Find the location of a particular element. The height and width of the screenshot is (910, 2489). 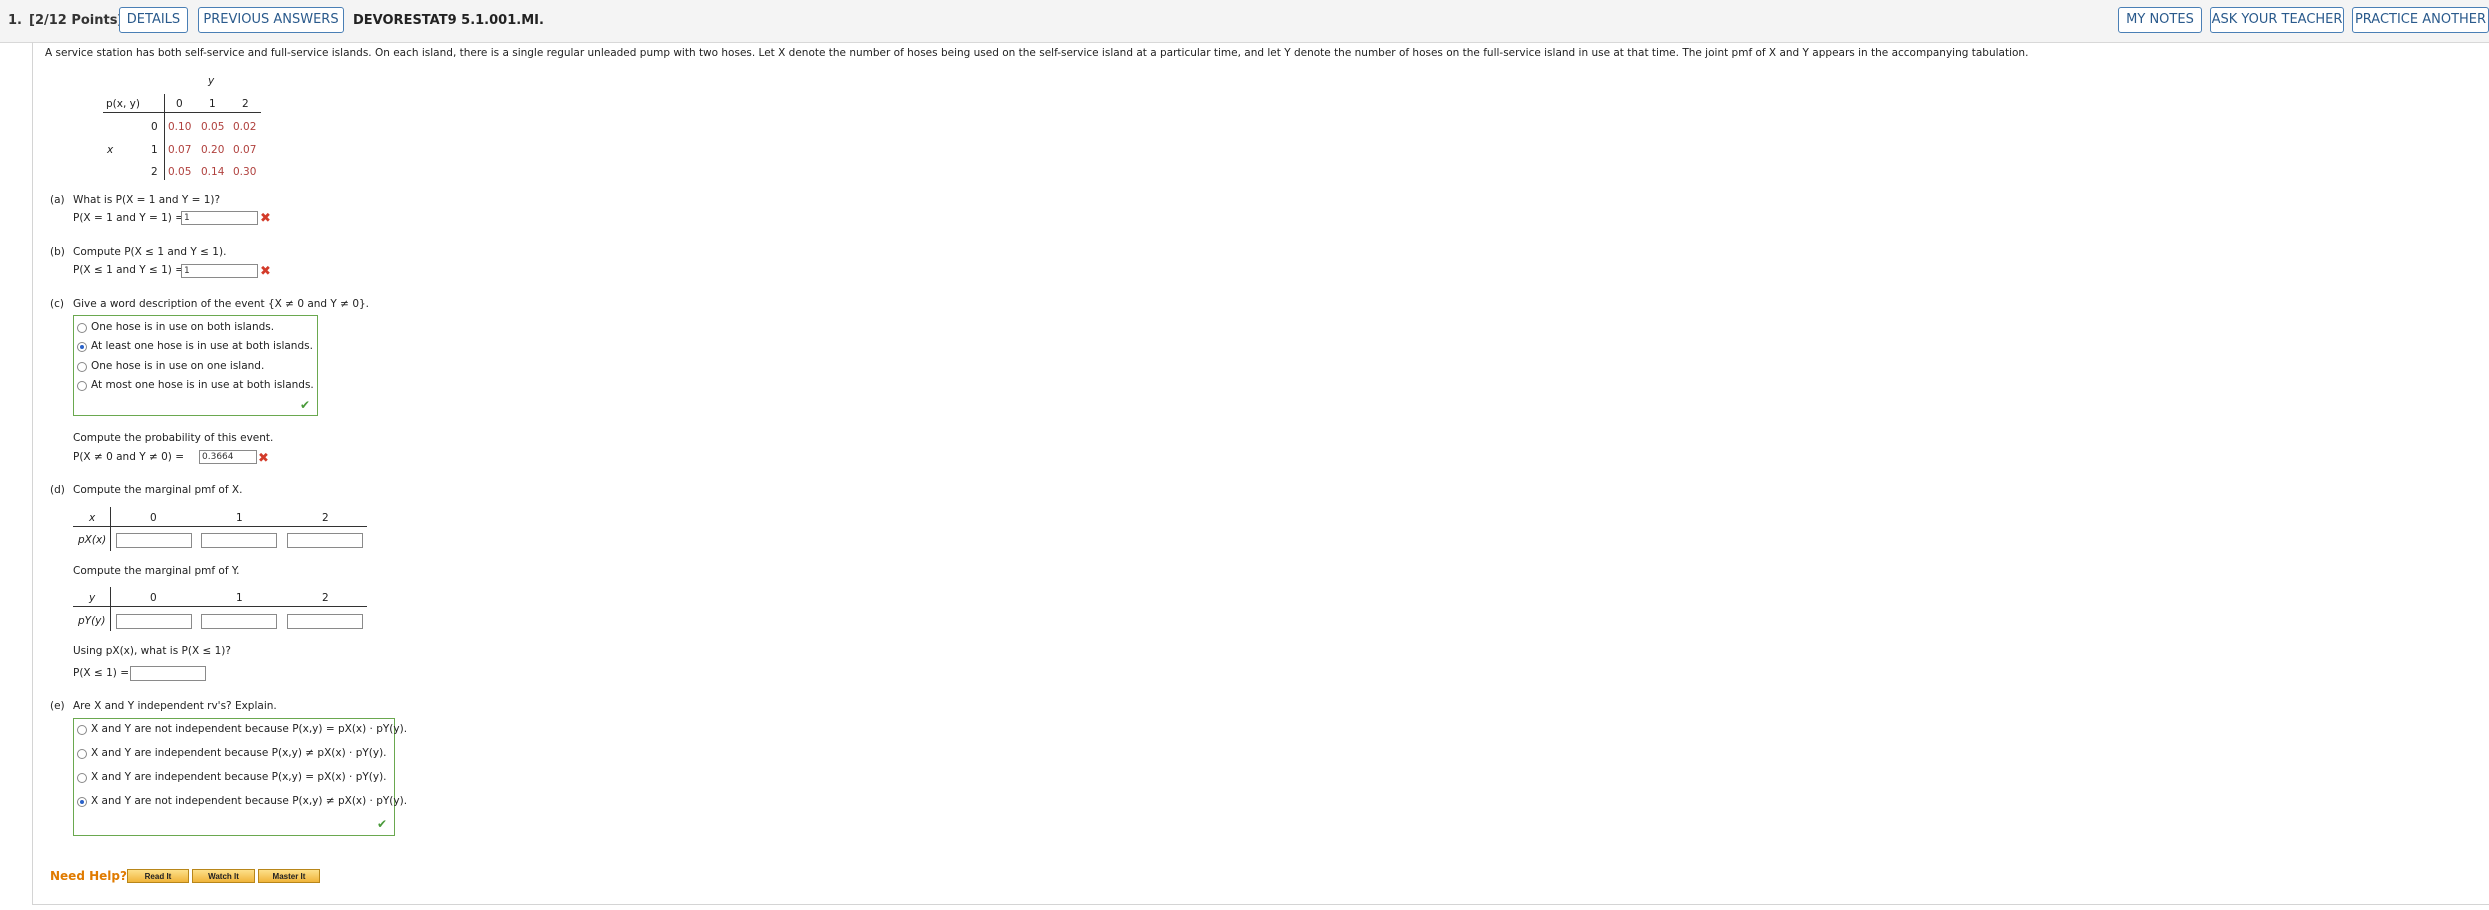

marginal-y-col-2: 2 is located at coordinates (325, 598).